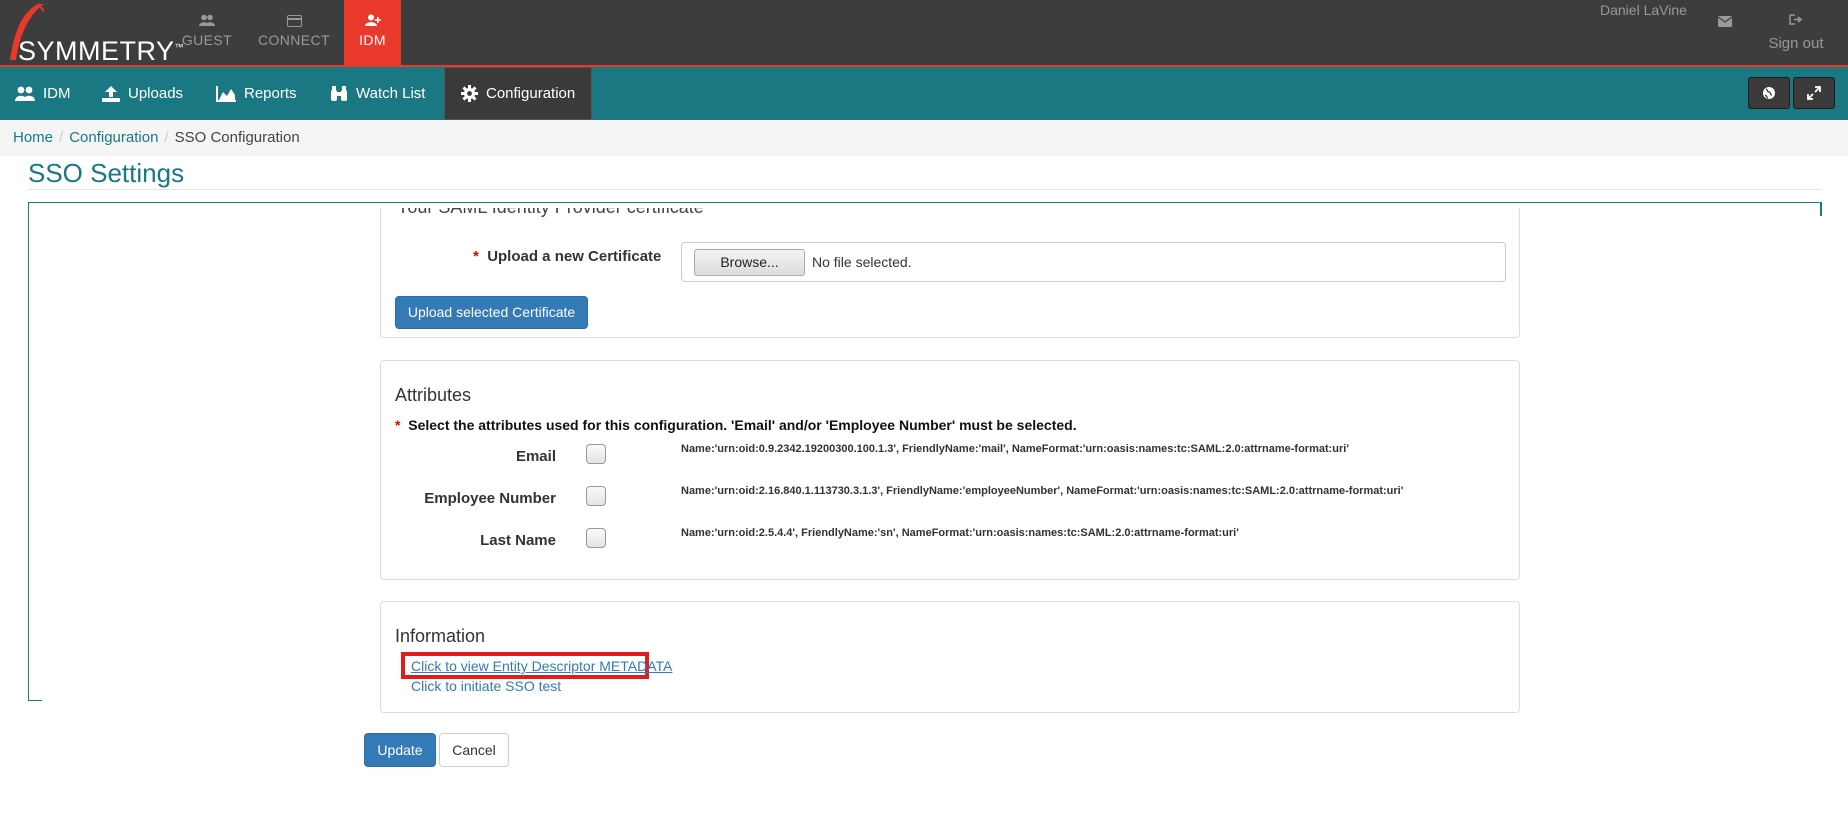  What do you see at coordinates (550, 213) in the screenshot?
I see `certificate-legend: Your SAML Identity Provider certificate` at bounding box center [550, 213].